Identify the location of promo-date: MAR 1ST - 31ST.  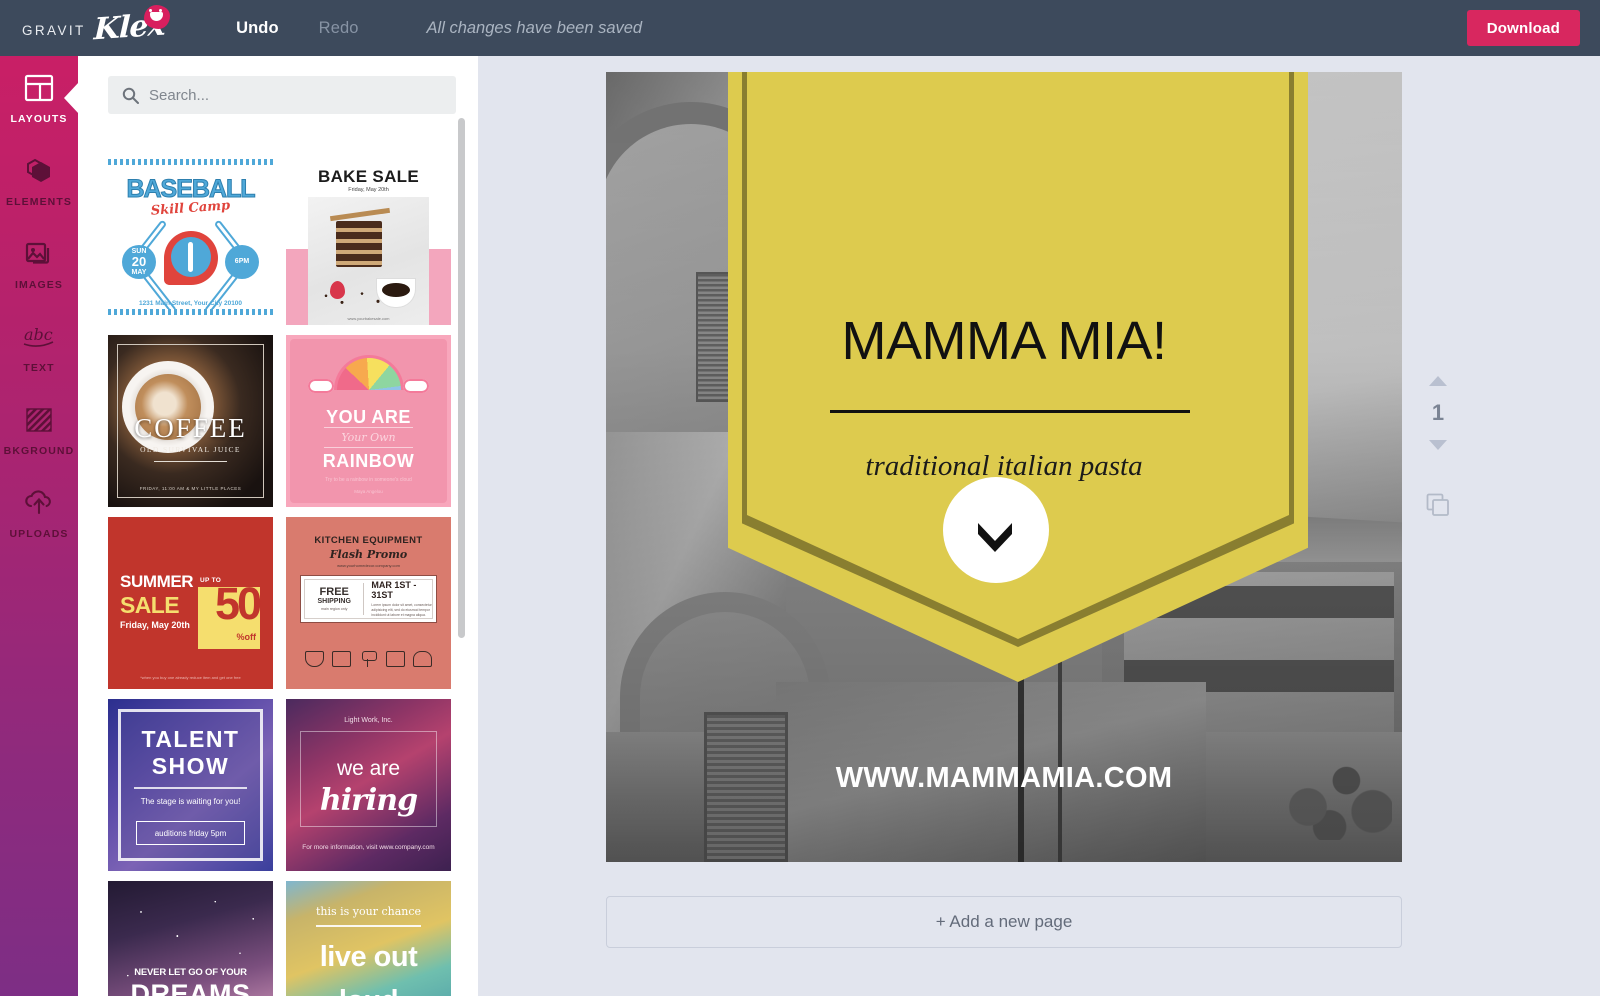
(394, 589).